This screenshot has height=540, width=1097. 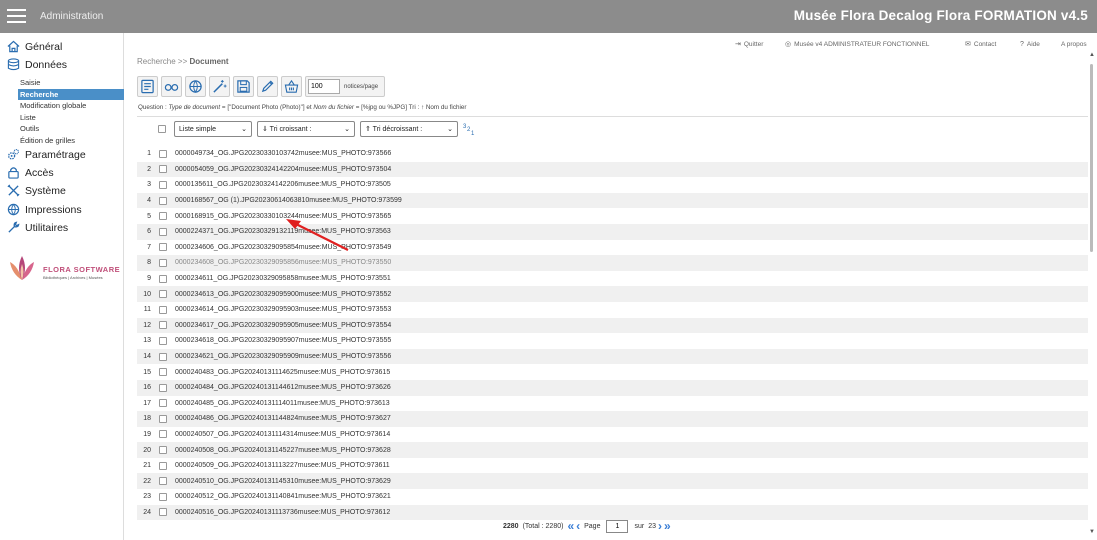 I want to click on vertical-scrollbar: ▲ ▼, so click(x=1092, y=294).